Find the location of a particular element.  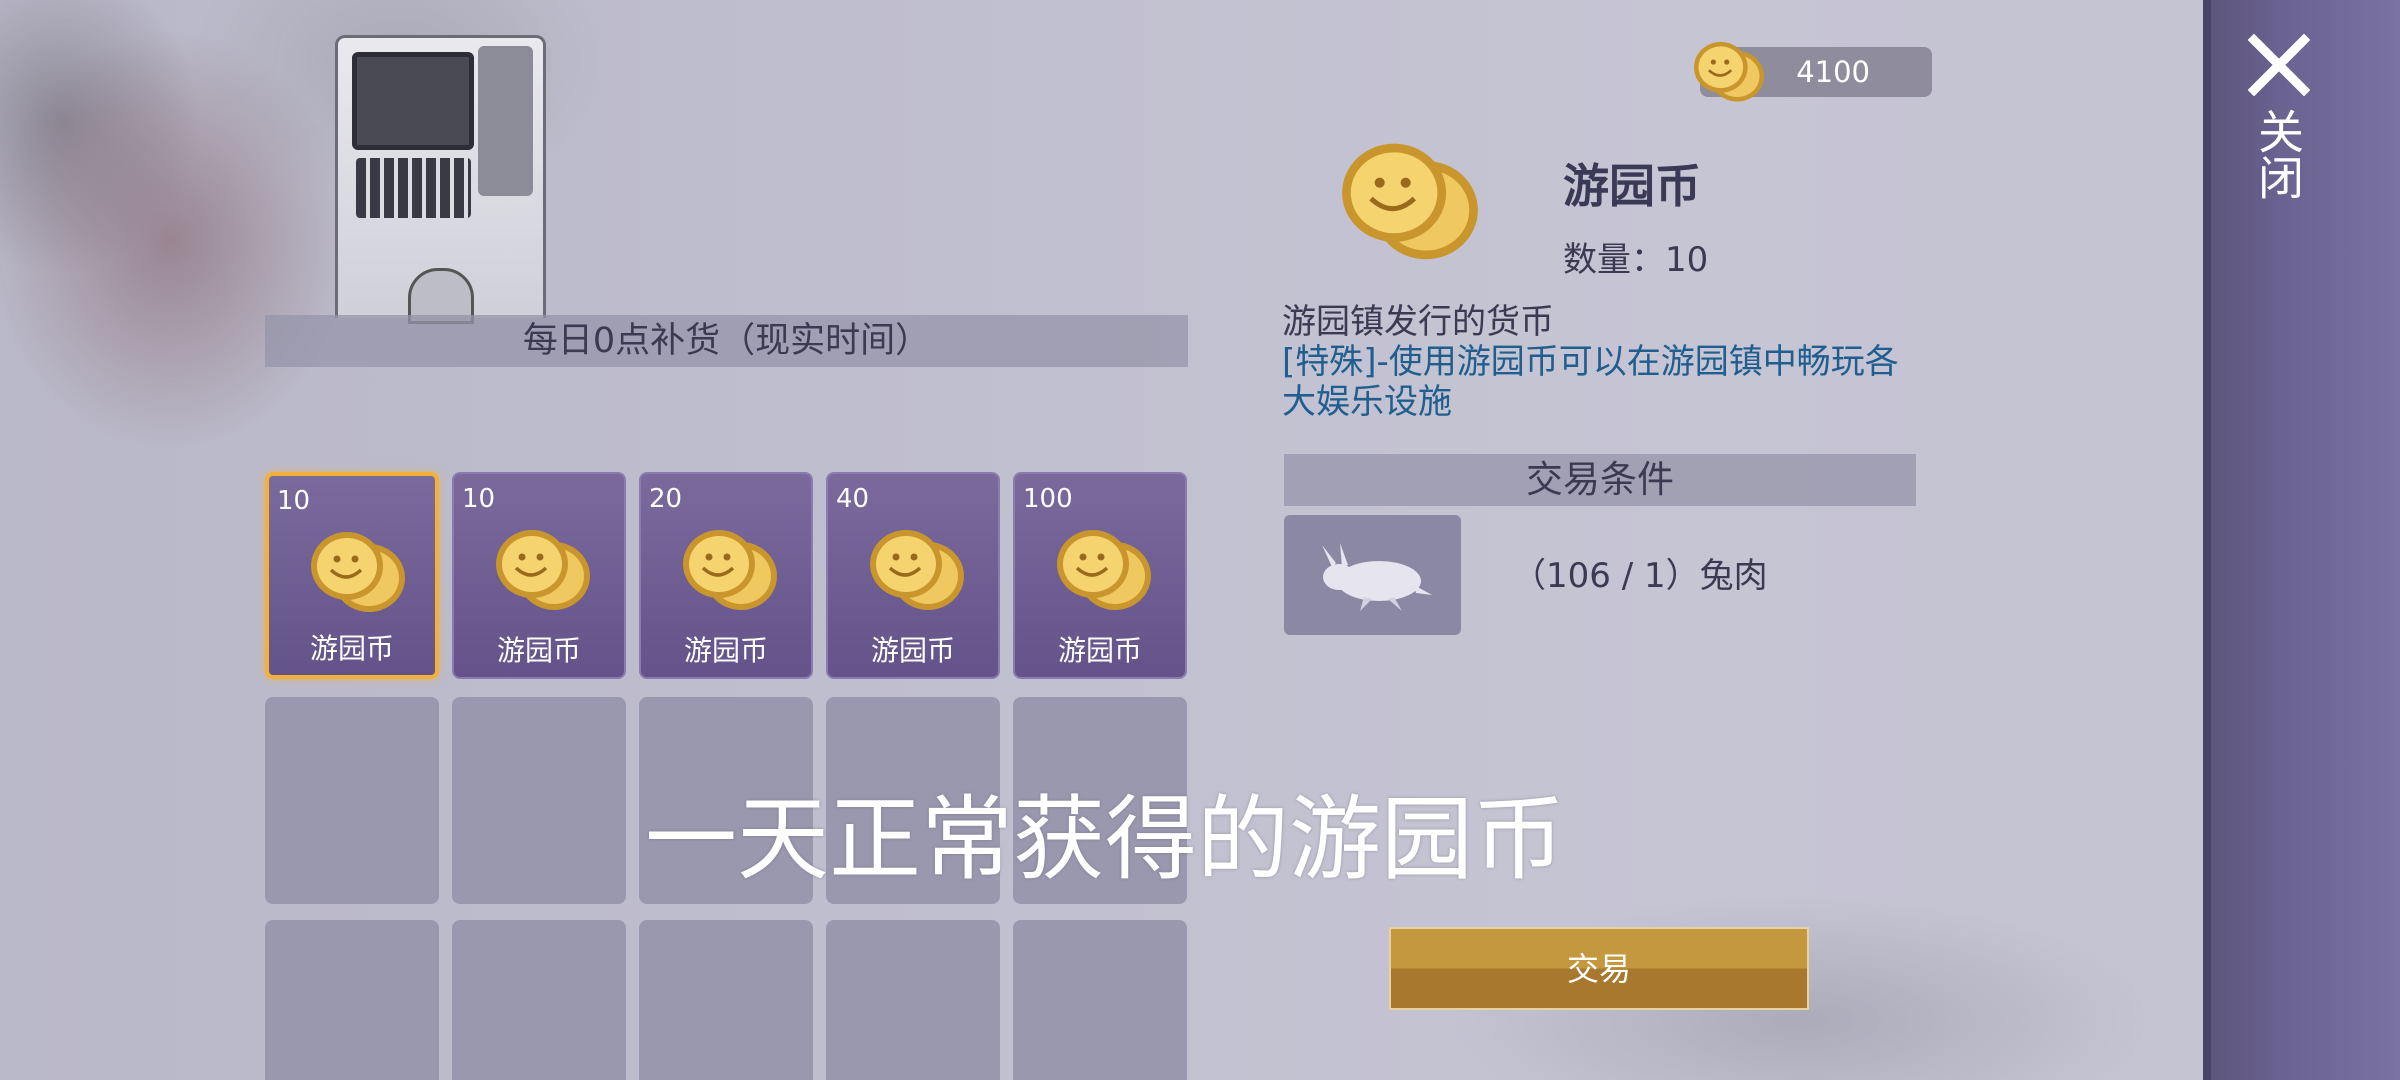

trade-conditions-header: 交易条件 is located at coordinates (1600, 480).